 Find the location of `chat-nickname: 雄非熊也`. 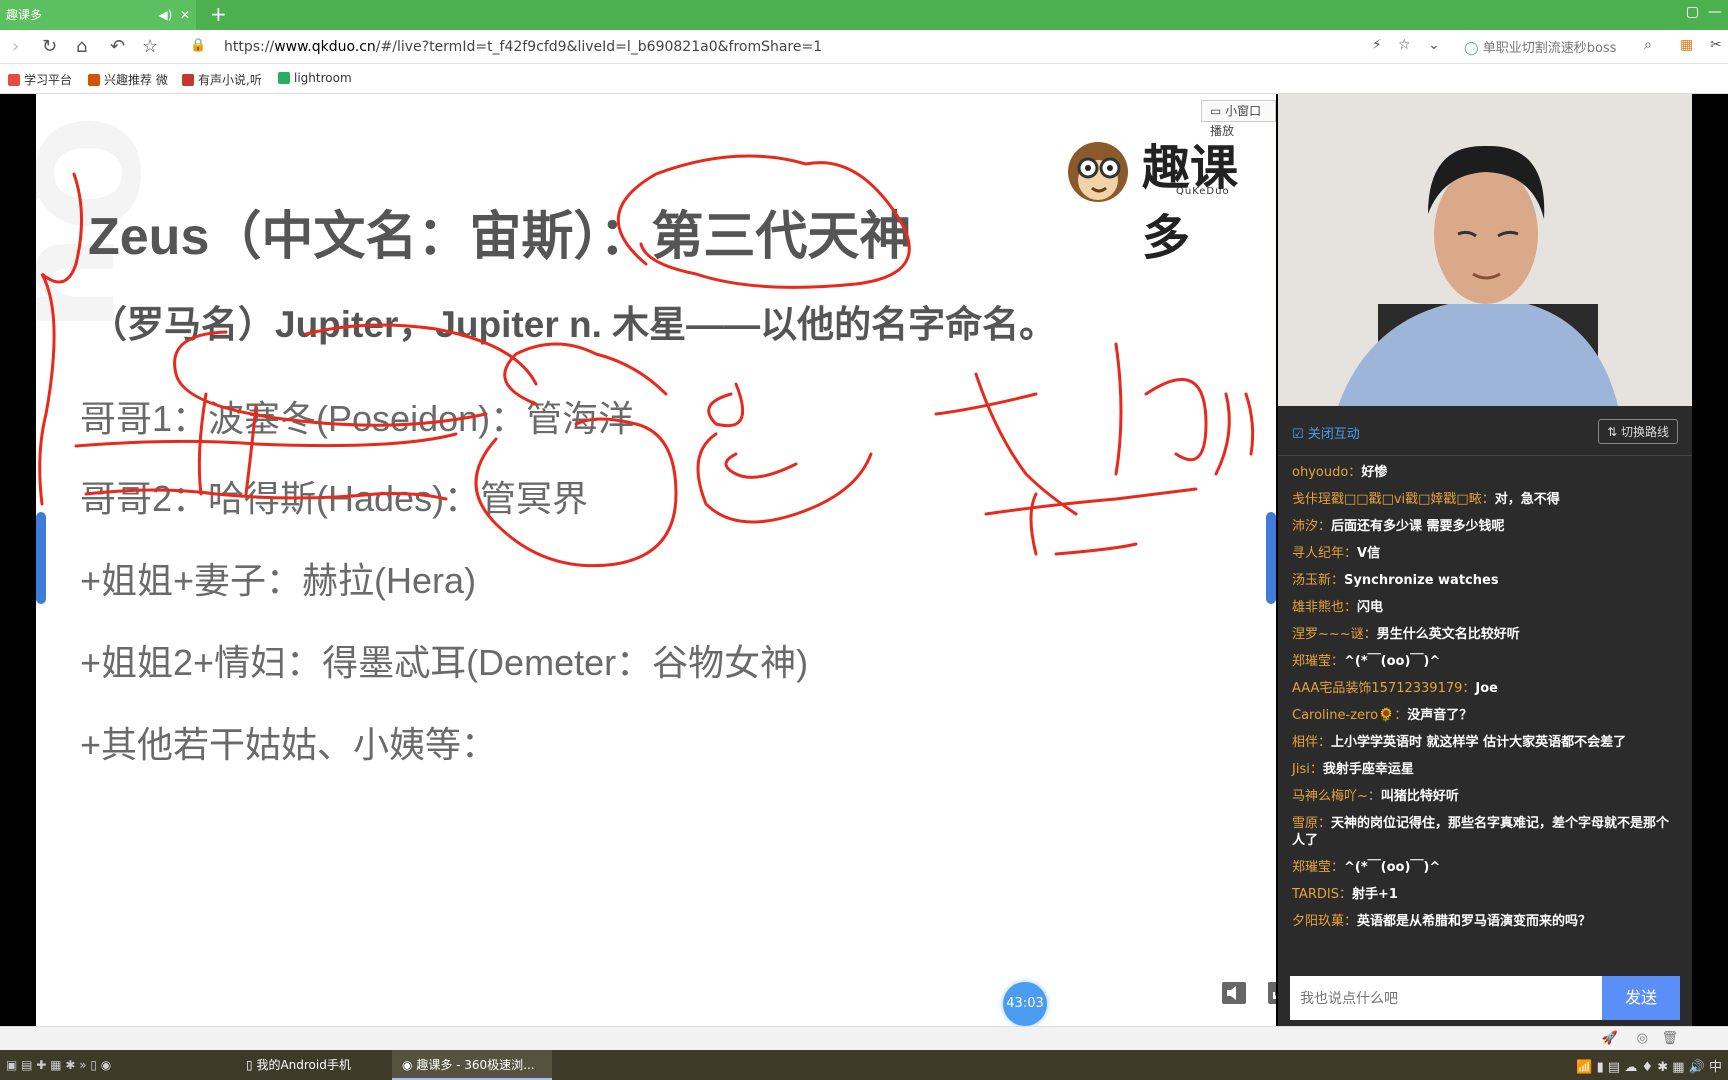

chat-nickname: 雄非熊也 is located at coordinates (1318, 607).